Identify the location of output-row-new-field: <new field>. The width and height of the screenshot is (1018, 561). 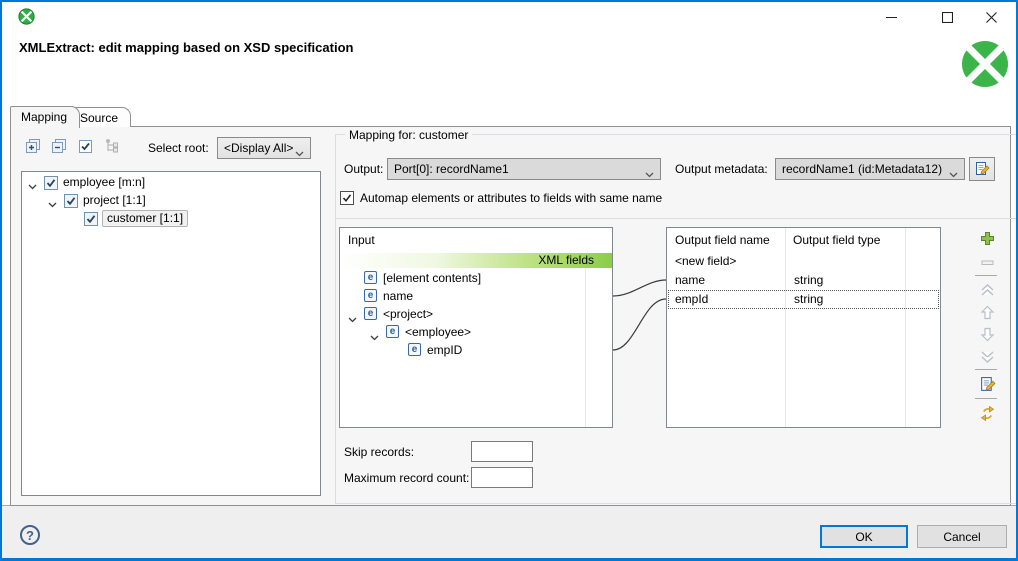
(803, 261).